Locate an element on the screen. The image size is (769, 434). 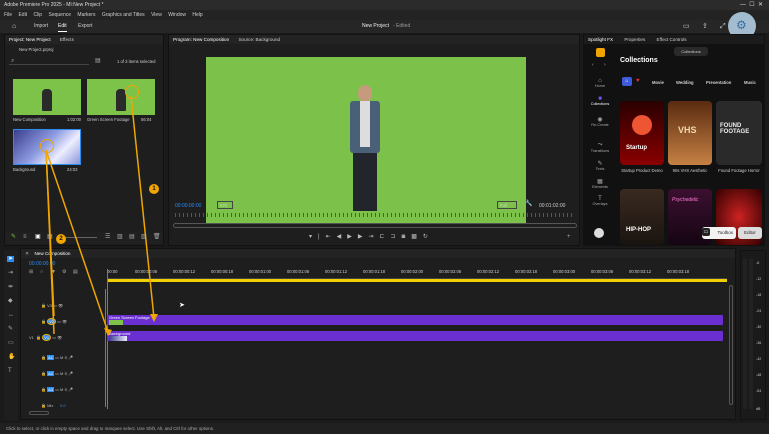
arrow-1-line is located at coordinates (142, 207).